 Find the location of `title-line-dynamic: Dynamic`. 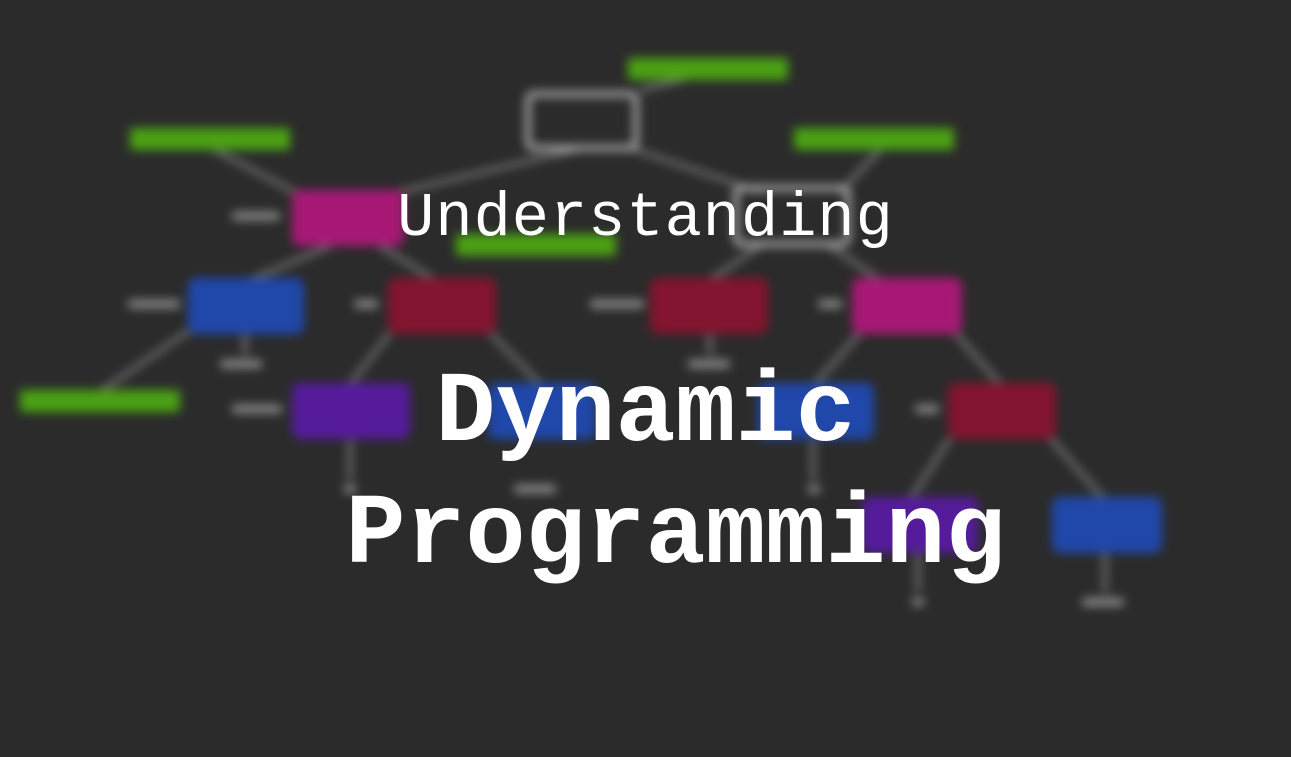

title-line-dynamic: Dynamic is located at coordinates (645, 414).